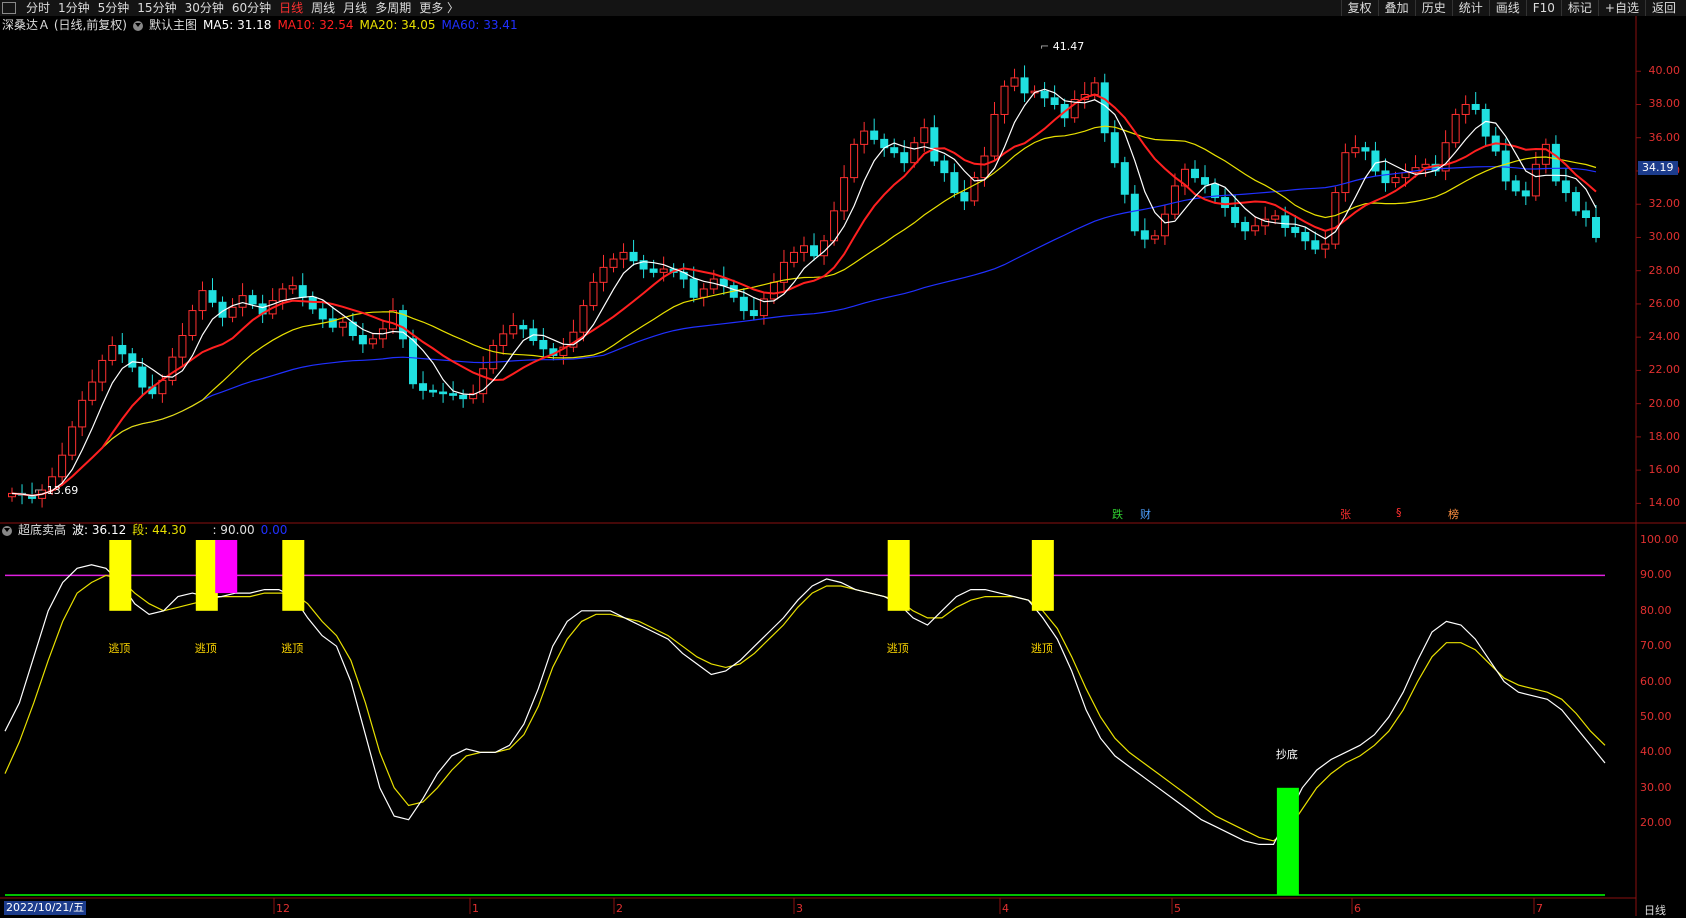 Image resolution: width=1686 pixels, height=918 pixels. What do you see at coordinates (1399, 512) in the screenshot?
I see `event-marker: §` at bounding box center [1399, 512].